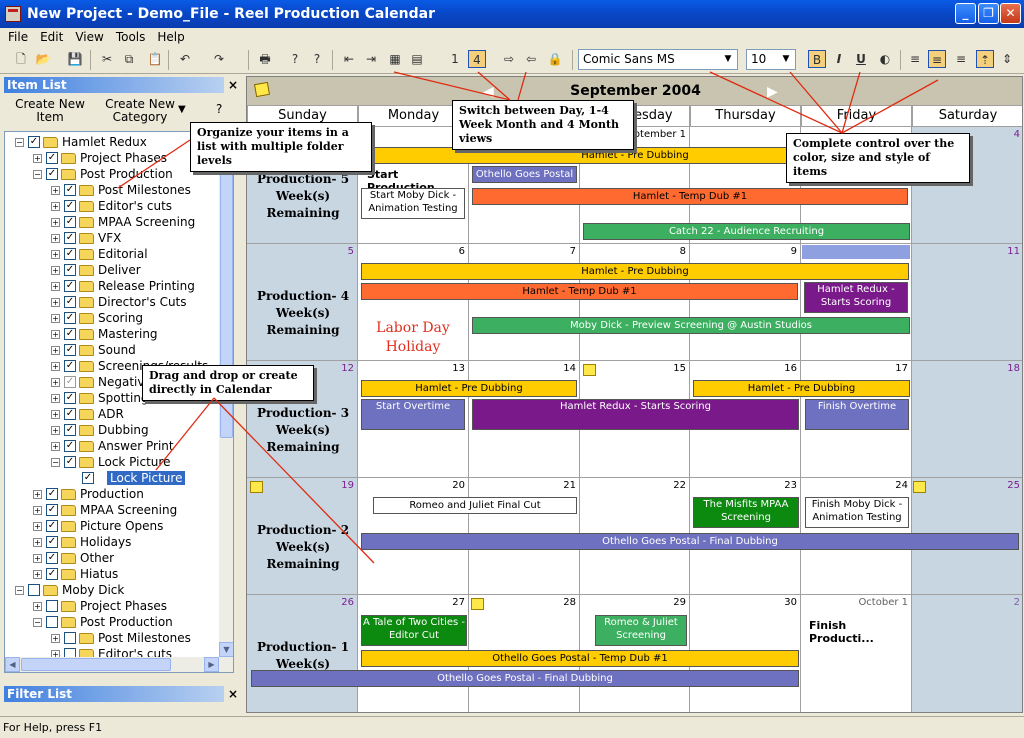 The image size is (1024, 738). I want to click on menu-file: File, so click(18, 37).